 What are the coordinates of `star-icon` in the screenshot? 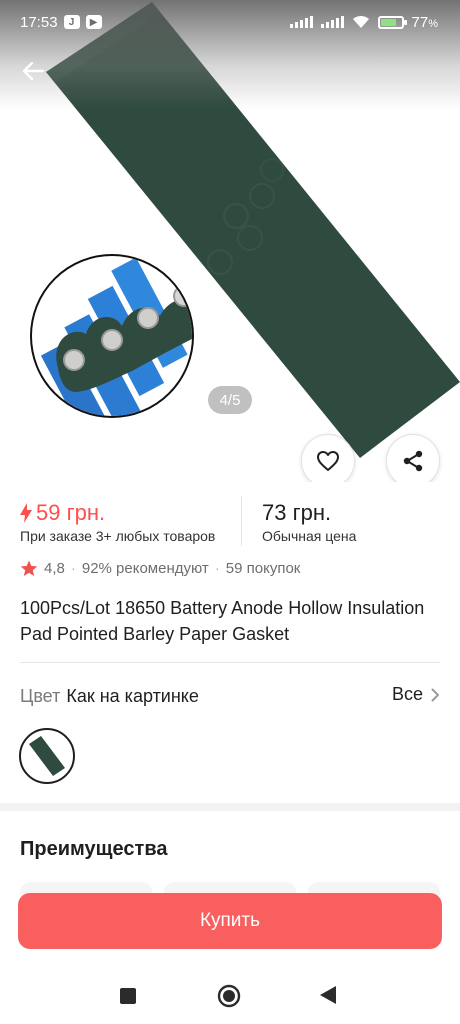 It's located at (29, 568).